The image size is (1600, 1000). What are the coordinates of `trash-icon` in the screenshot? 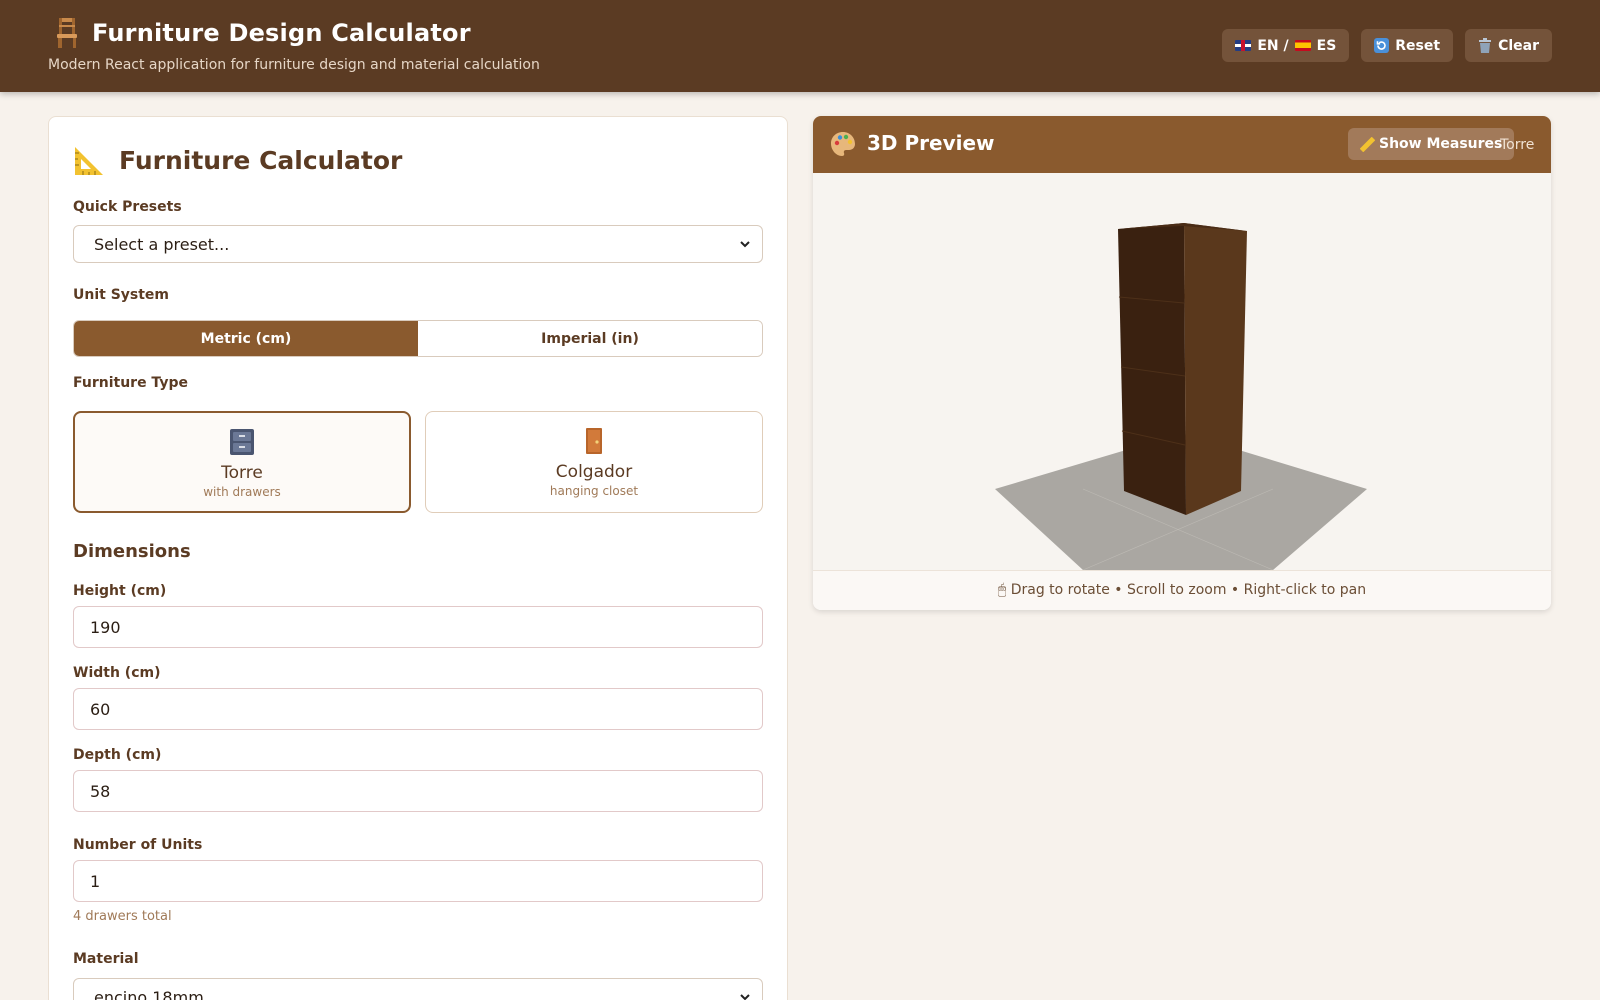 It's located at (1485, 45).